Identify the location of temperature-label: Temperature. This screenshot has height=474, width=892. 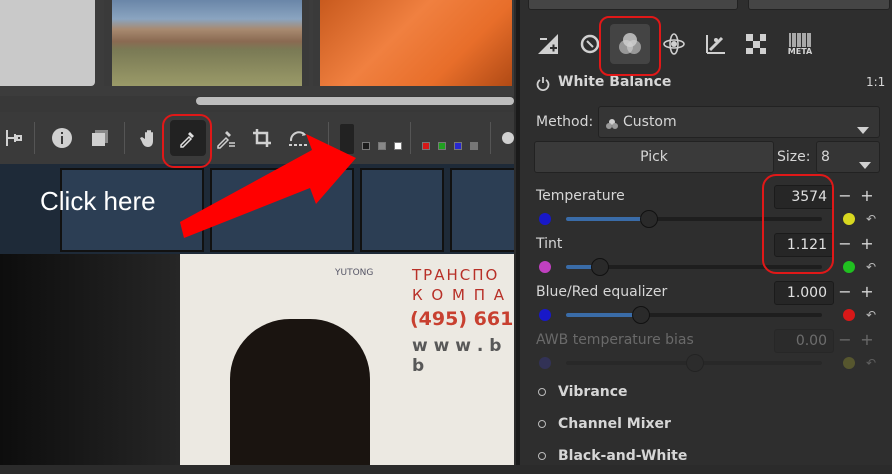
(580, 196).